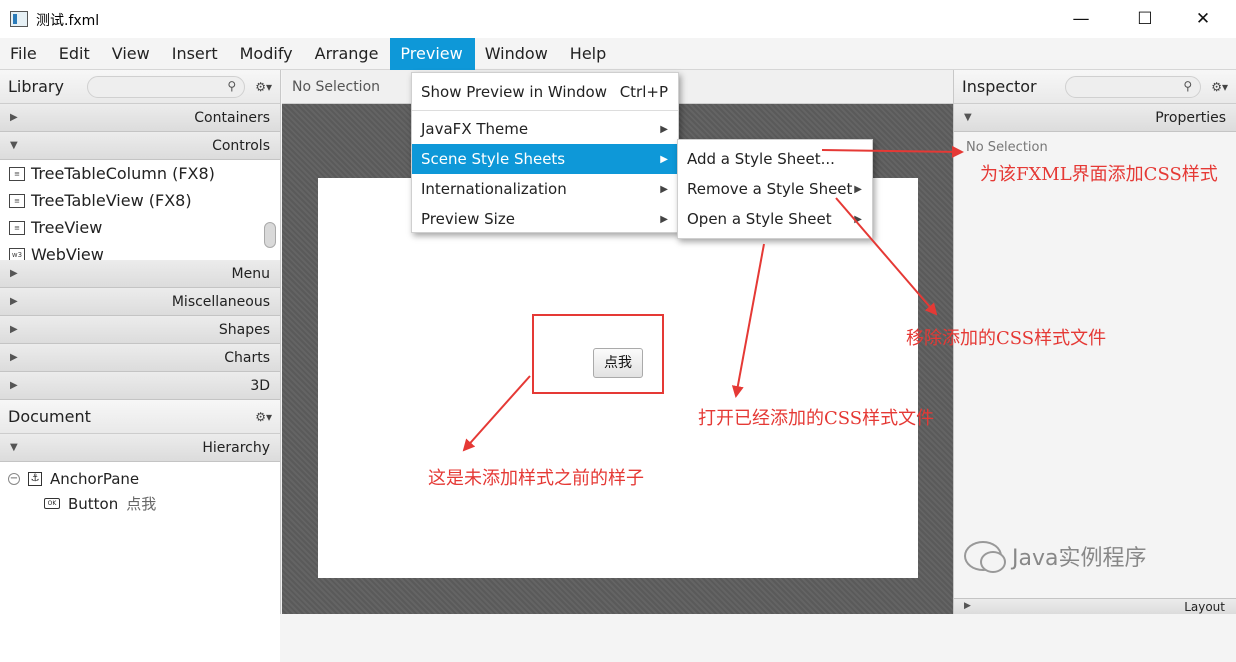 The image size is (1236, 662). What do you see at coordinates (1006, 338) in the screenshot?
I see `annotation-remove: 移除添加的CSS样式文件` at bounding box center [1006, 338].